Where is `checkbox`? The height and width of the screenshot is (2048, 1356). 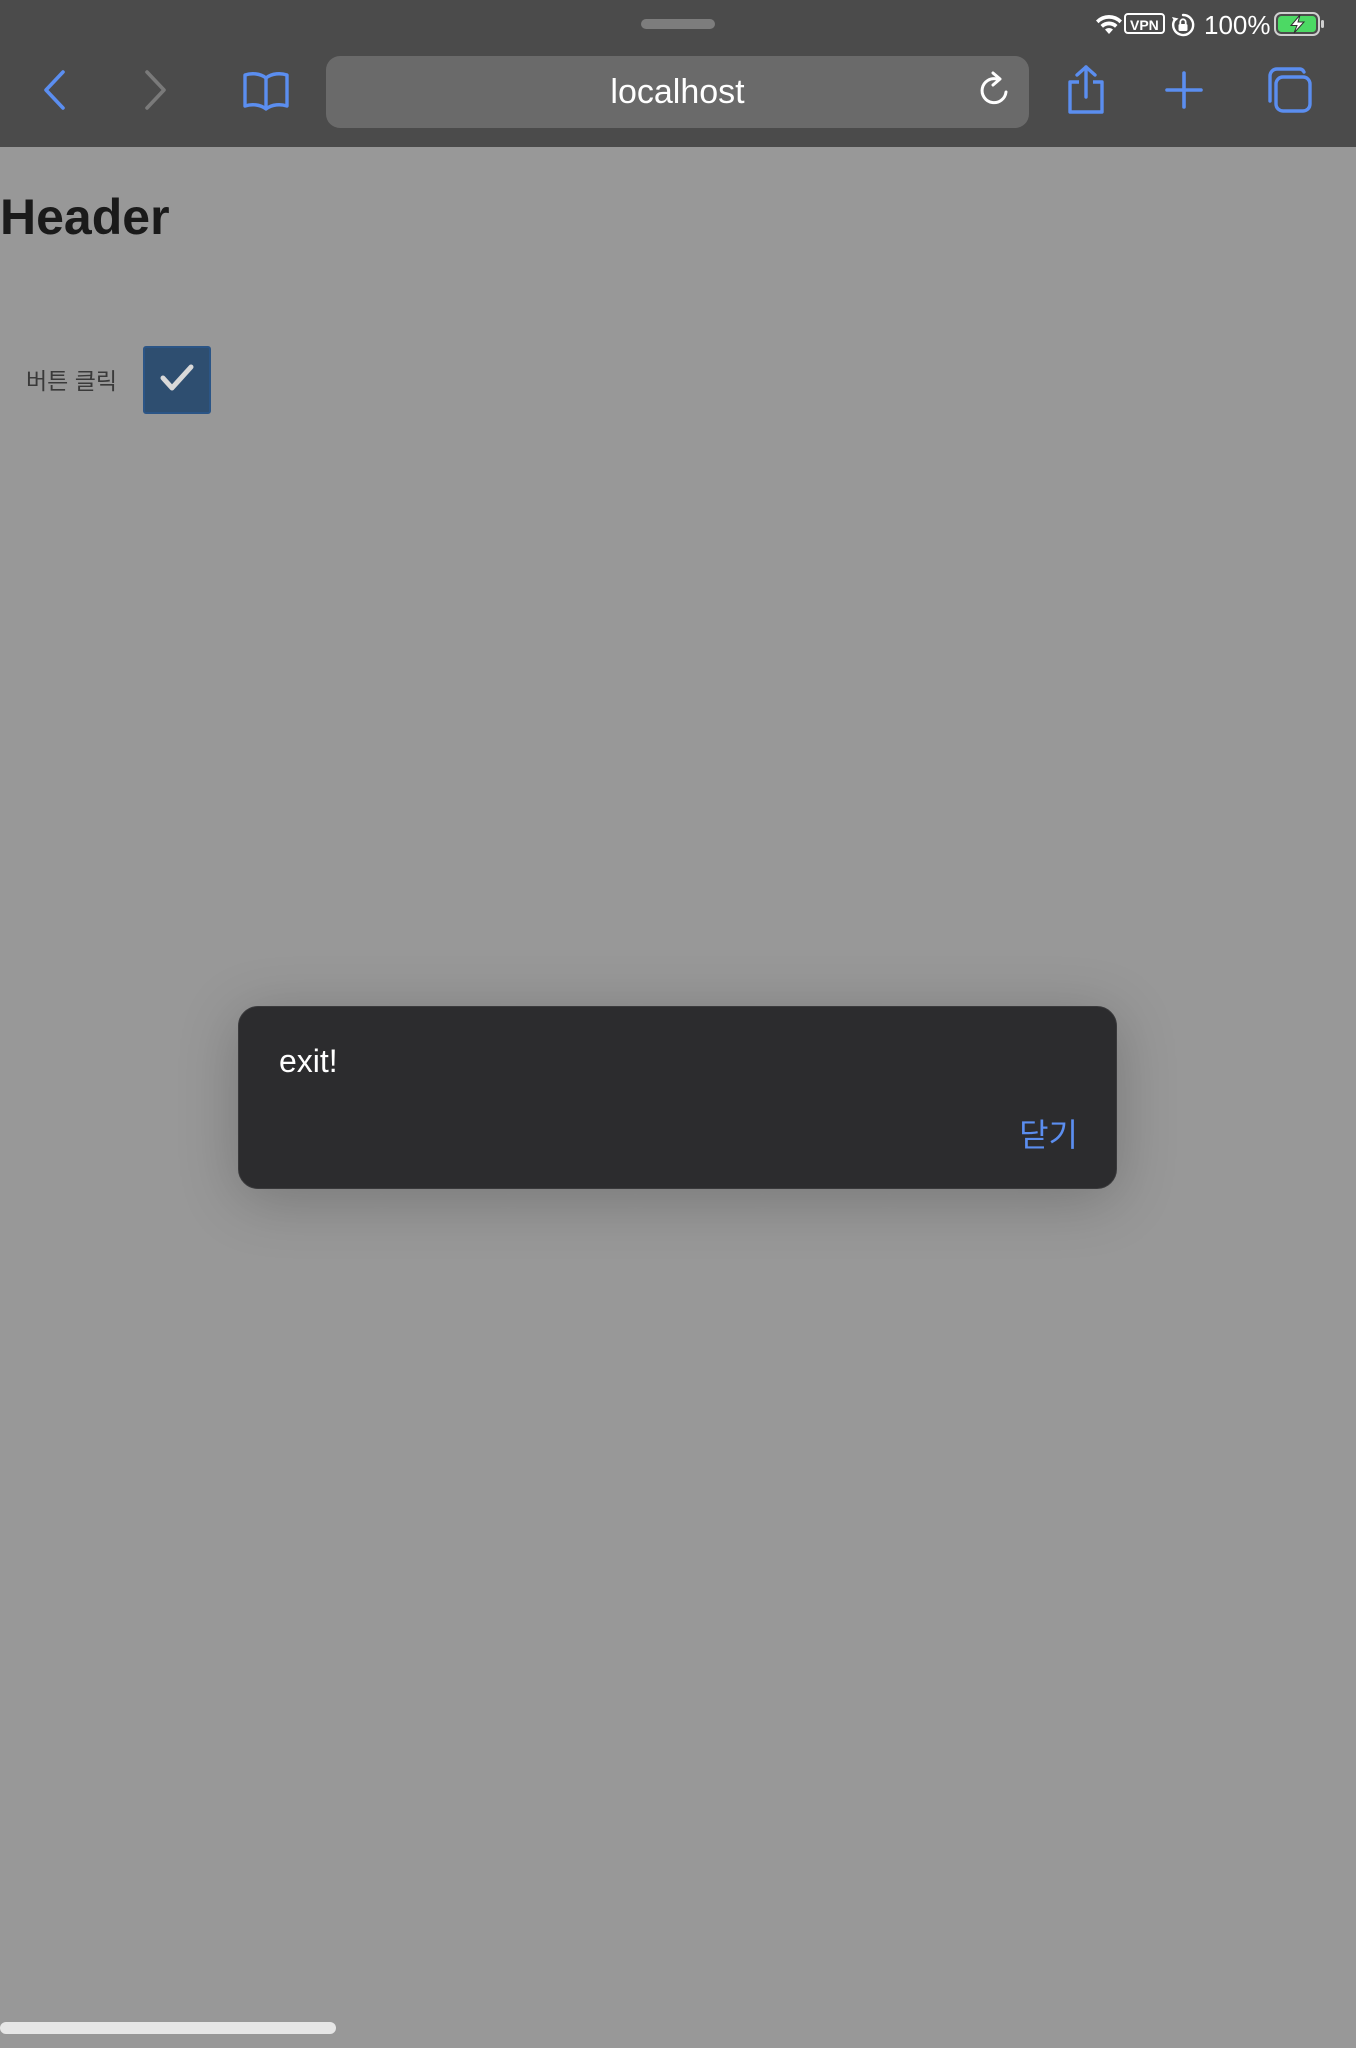
checkbox is located at coordinates (177, 380).